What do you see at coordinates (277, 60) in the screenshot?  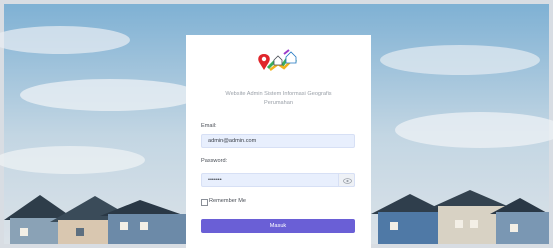 I see `map-pin-houses-logo` at bounding box center [277, 60].